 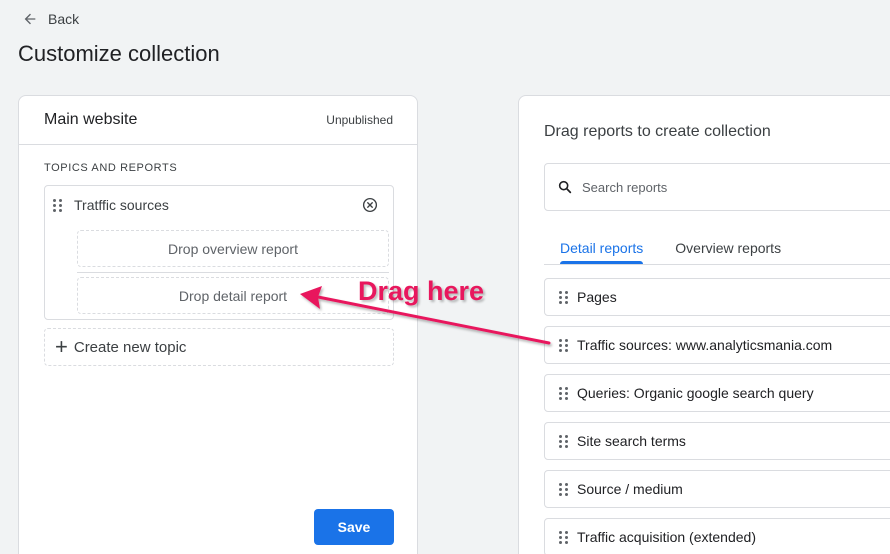 I want to click on drop-overview-report-zone: Drop overview report, so click(x=233, y=248).